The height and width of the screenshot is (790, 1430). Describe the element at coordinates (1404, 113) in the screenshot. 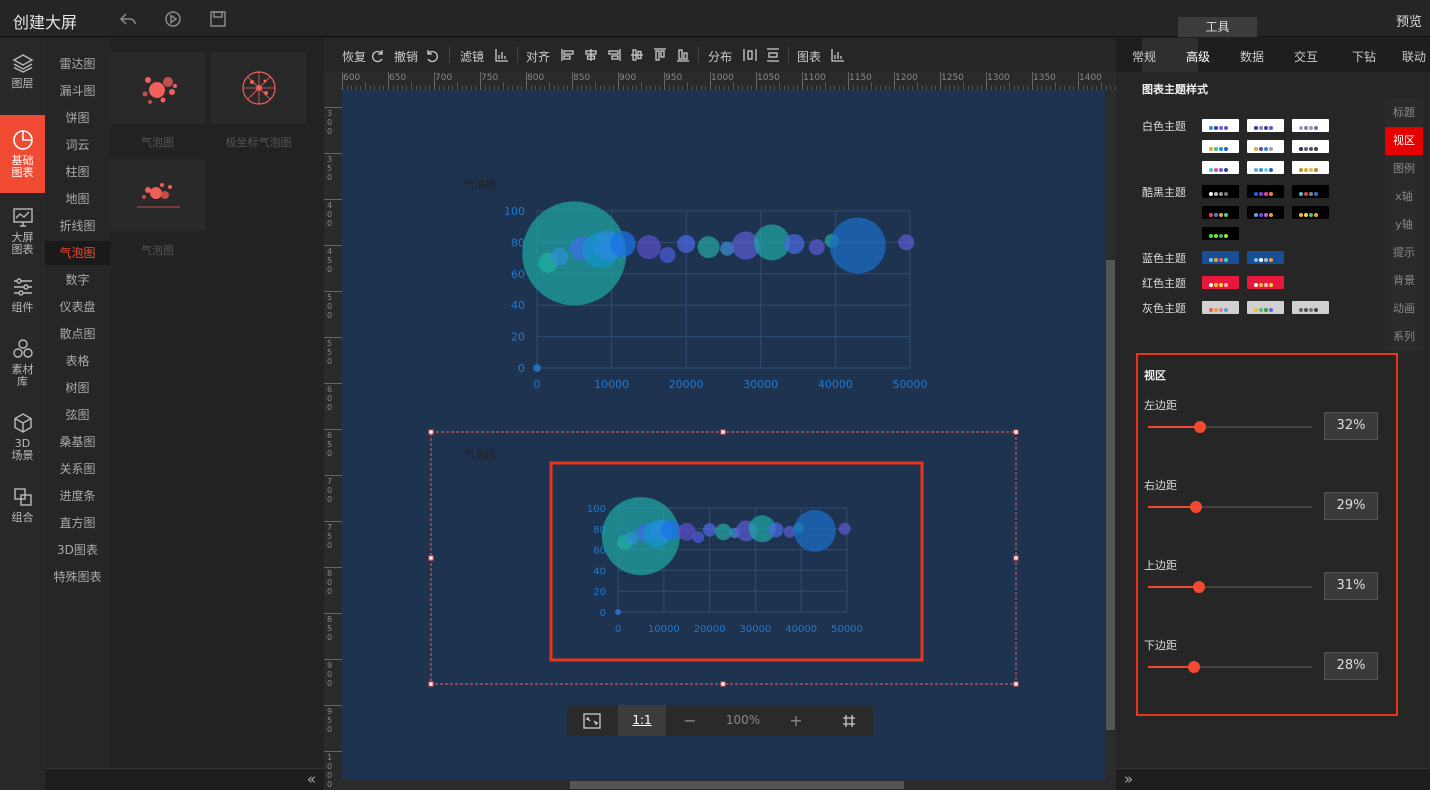

I see `sidenav-item: 标题` at that location.